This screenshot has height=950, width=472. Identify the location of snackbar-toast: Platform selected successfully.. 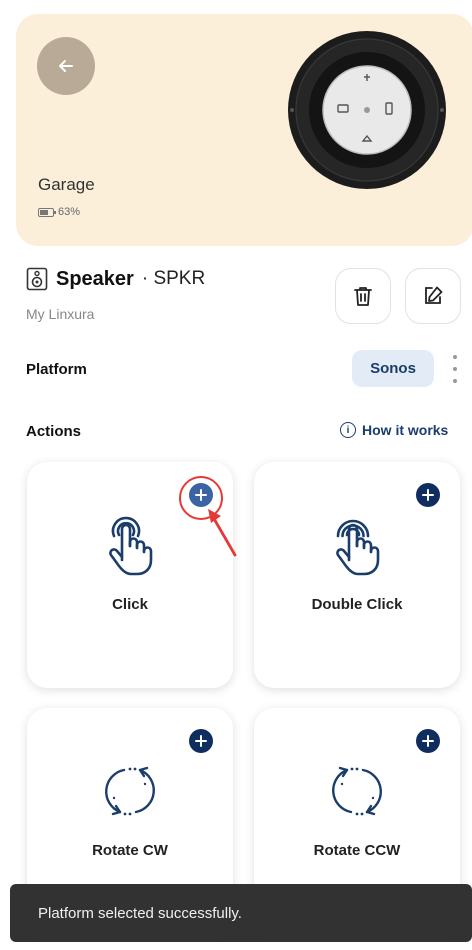
(241, 913).